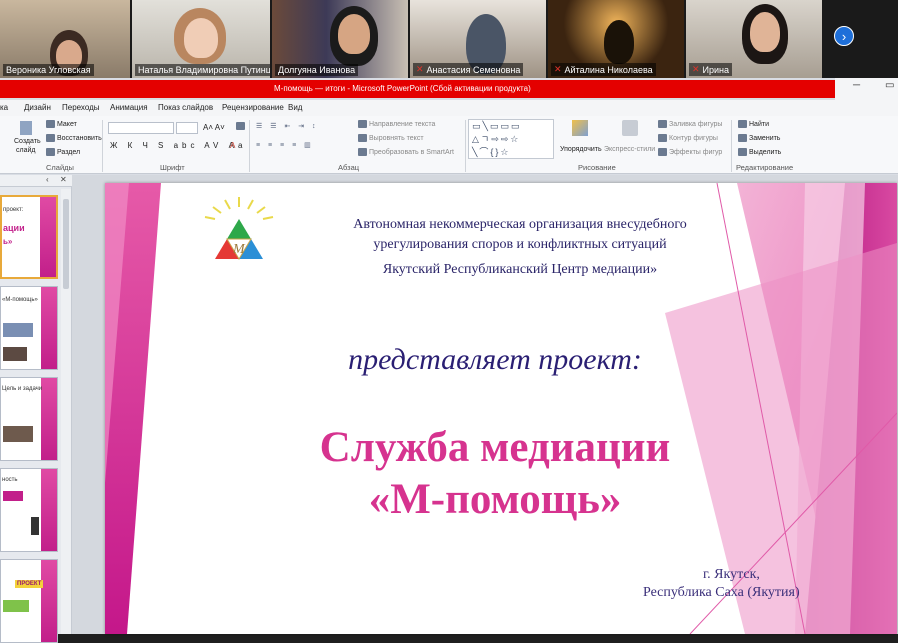  I want to click on align-buttons: ≡ ≡ ≡ ≡ ▥, so click(285, 145).